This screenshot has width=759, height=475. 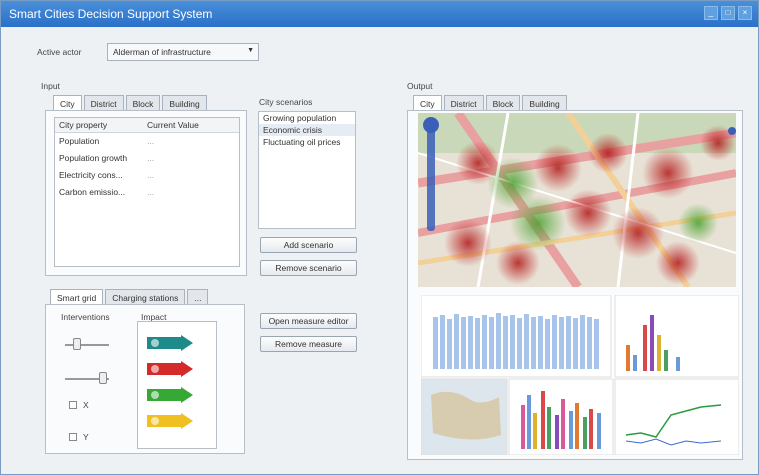 I want to click on window-title: Smart Cities Decision Support System, so click(x=111, y=14).